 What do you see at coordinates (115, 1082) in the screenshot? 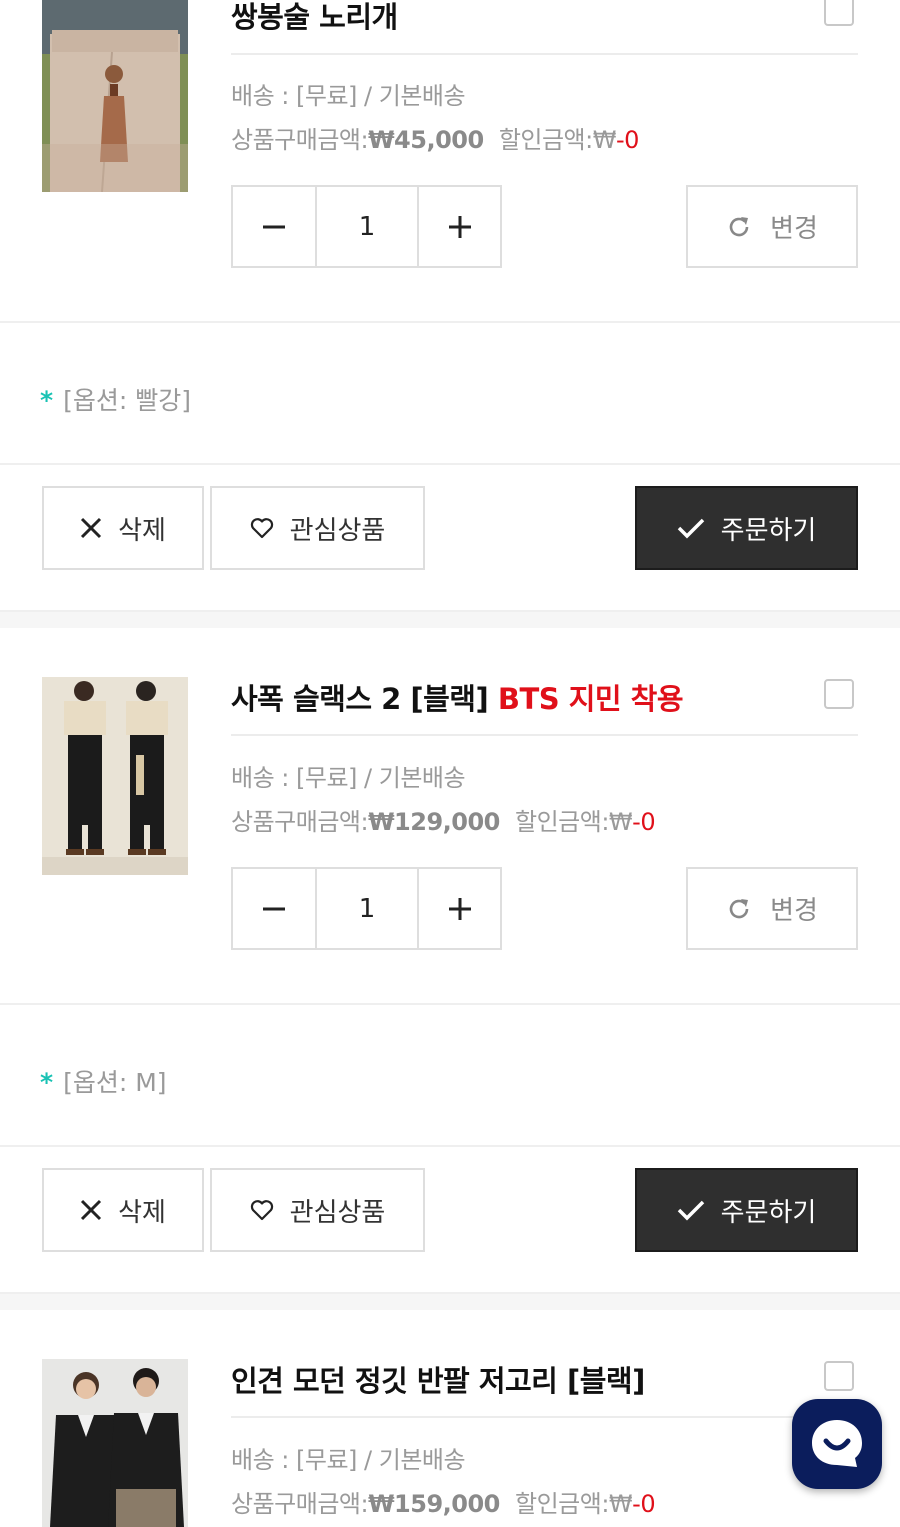
I see `option-text: [옵션: M]` at bounding box center [115, 1082].